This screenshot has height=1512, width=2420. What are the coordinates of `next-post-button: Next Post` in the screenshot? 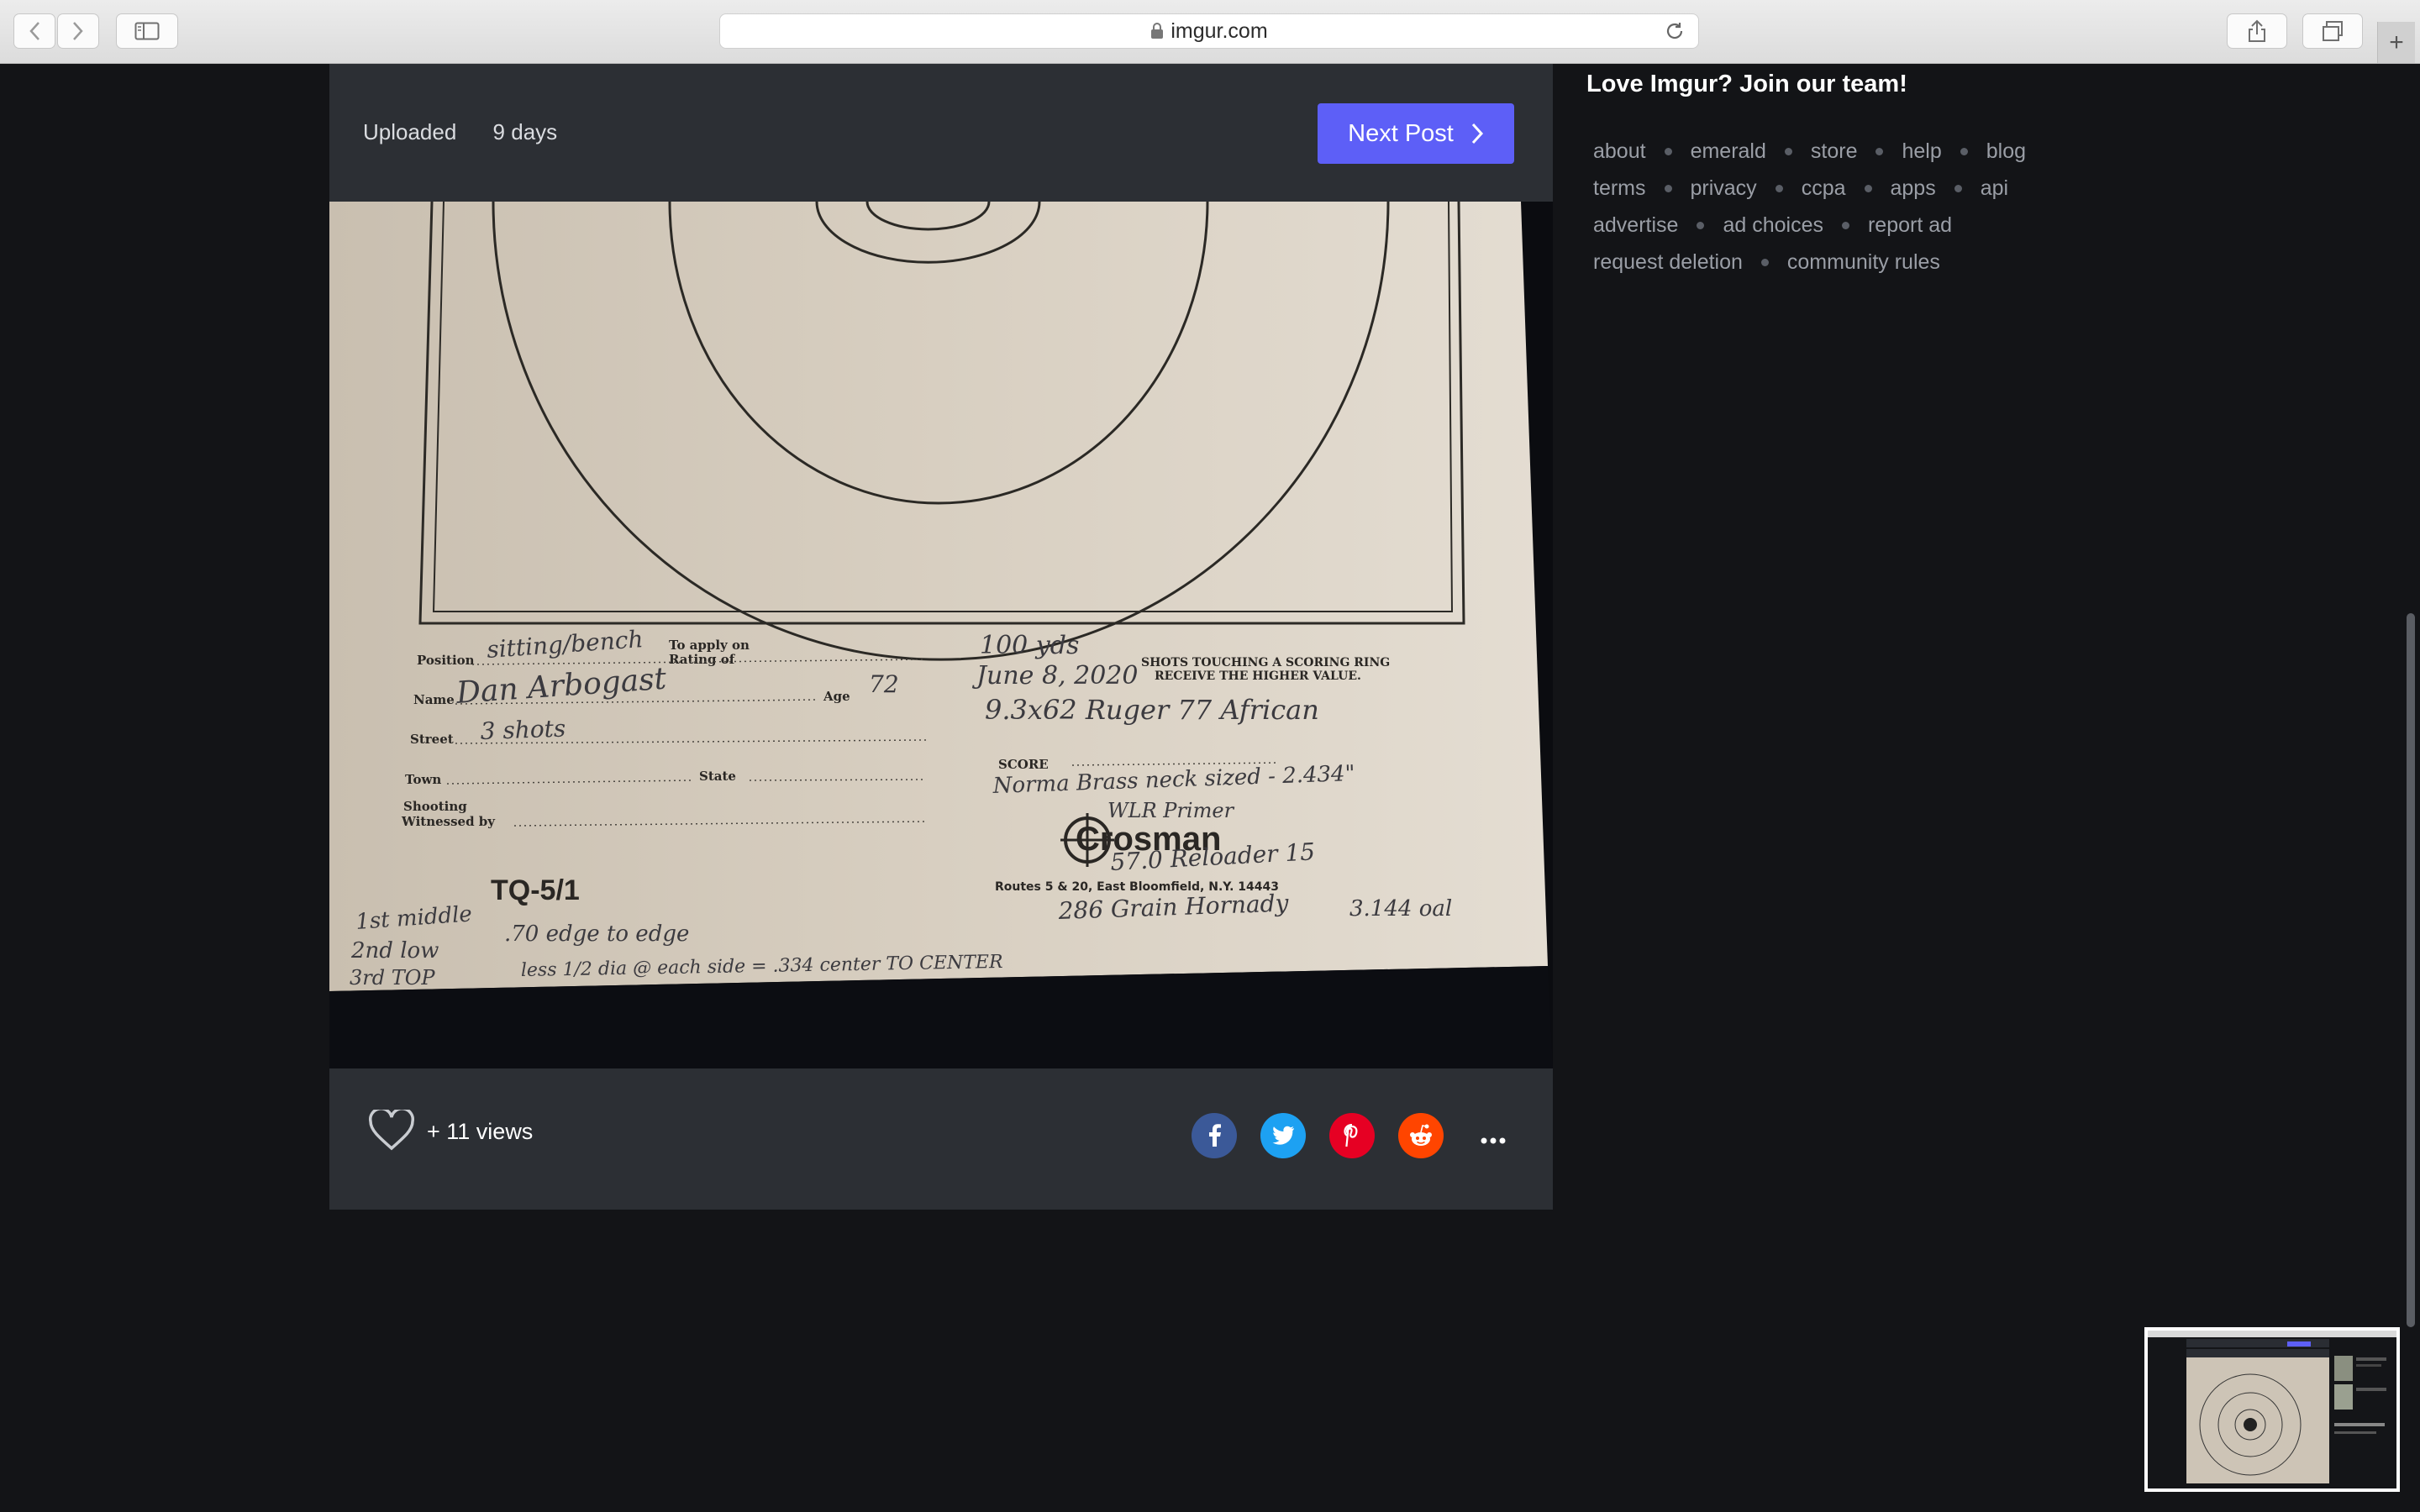 It's located at (1416, 133).